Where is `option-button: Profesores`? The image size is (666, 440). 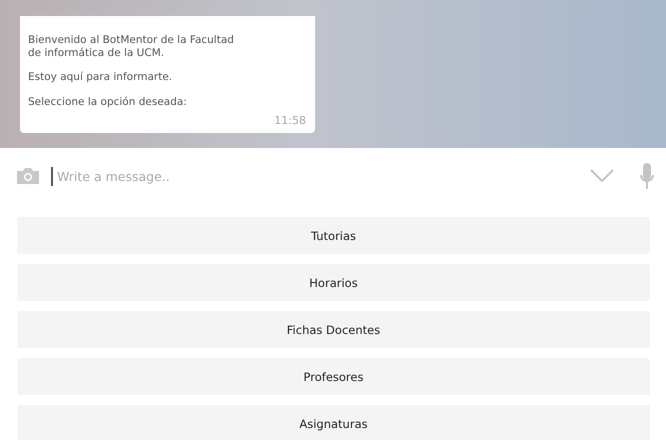 option-button: Profesores is located at coordinates (333, 376).